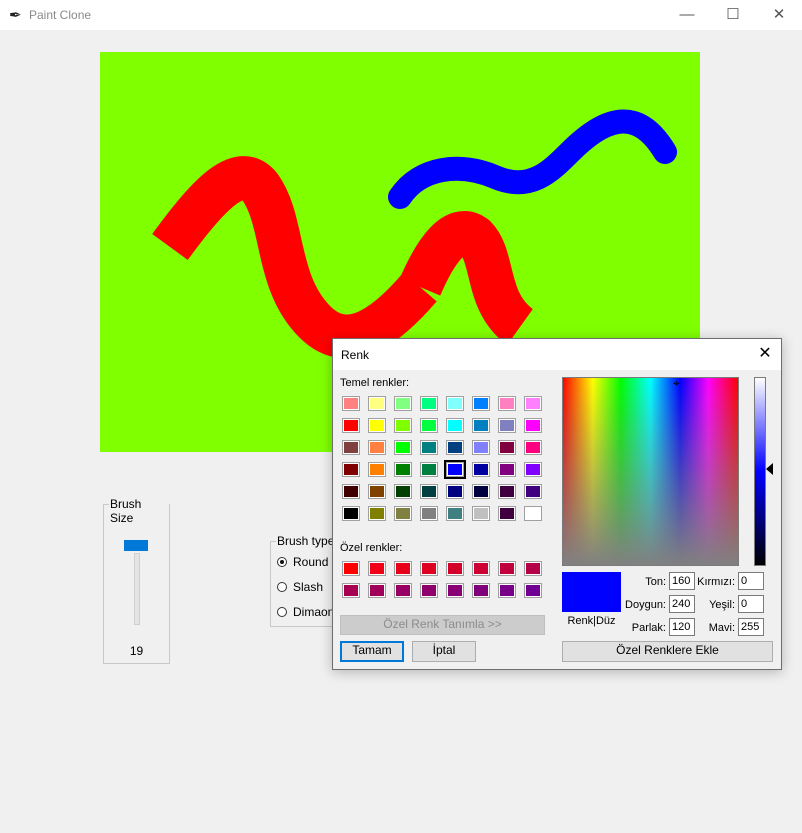 This screenshot has height=833, width=802. What do you see at coordinates (682, 581) in the screenshot?
I see `hue-field` at bounding box center [682, 581].